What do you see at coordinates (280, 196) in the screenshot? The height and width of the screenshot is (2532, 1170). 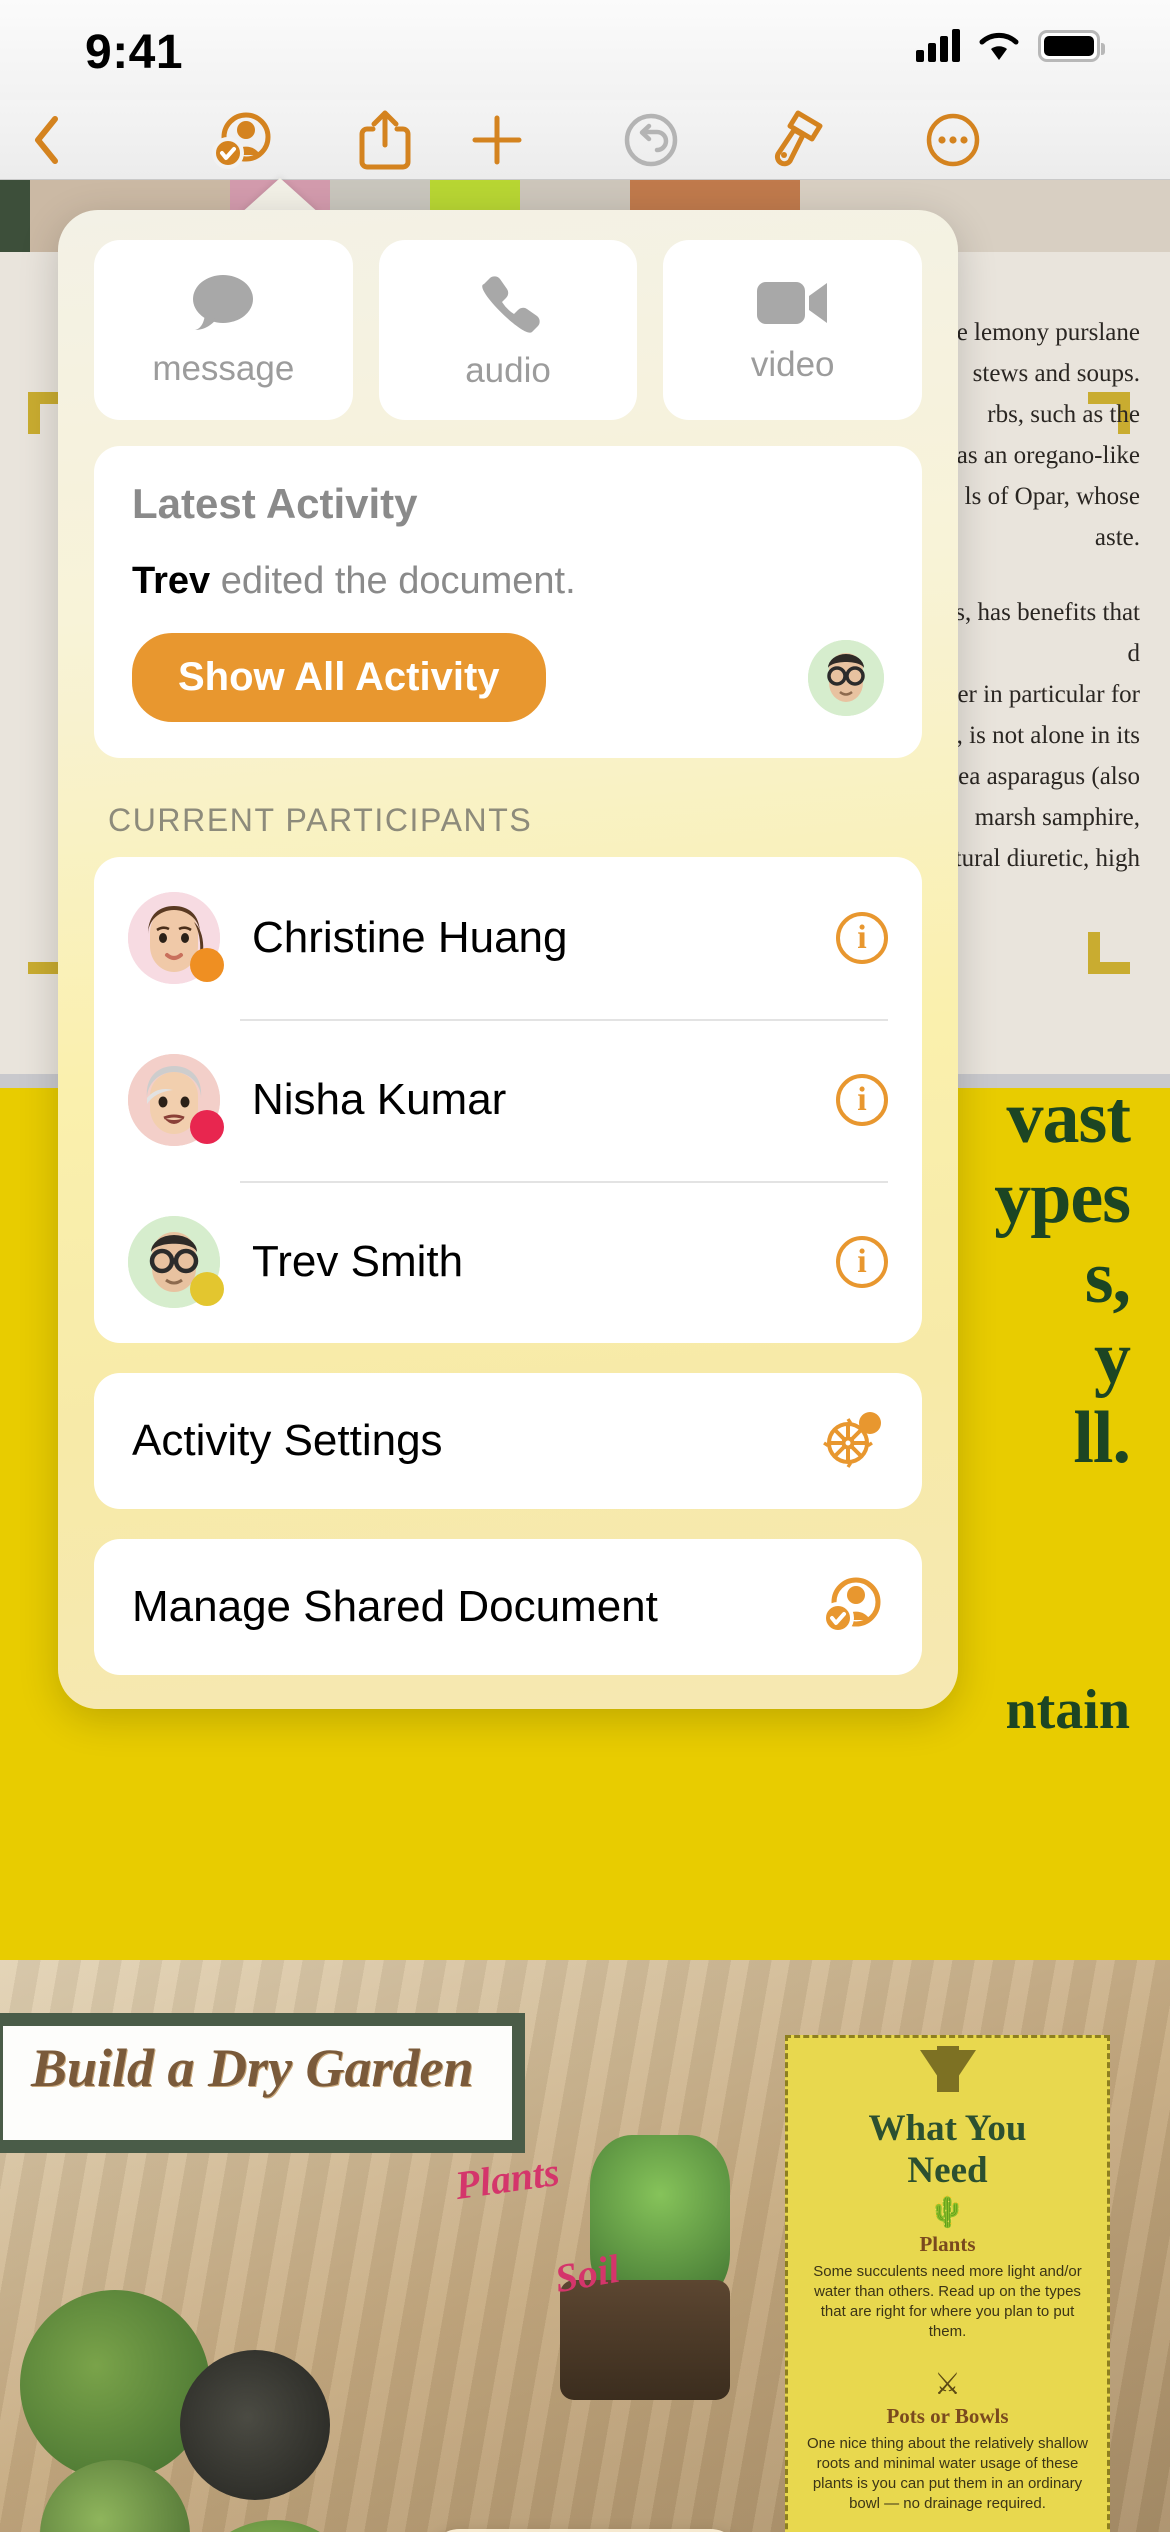 I see `popover-arrow` at bounding box center [280, 196].